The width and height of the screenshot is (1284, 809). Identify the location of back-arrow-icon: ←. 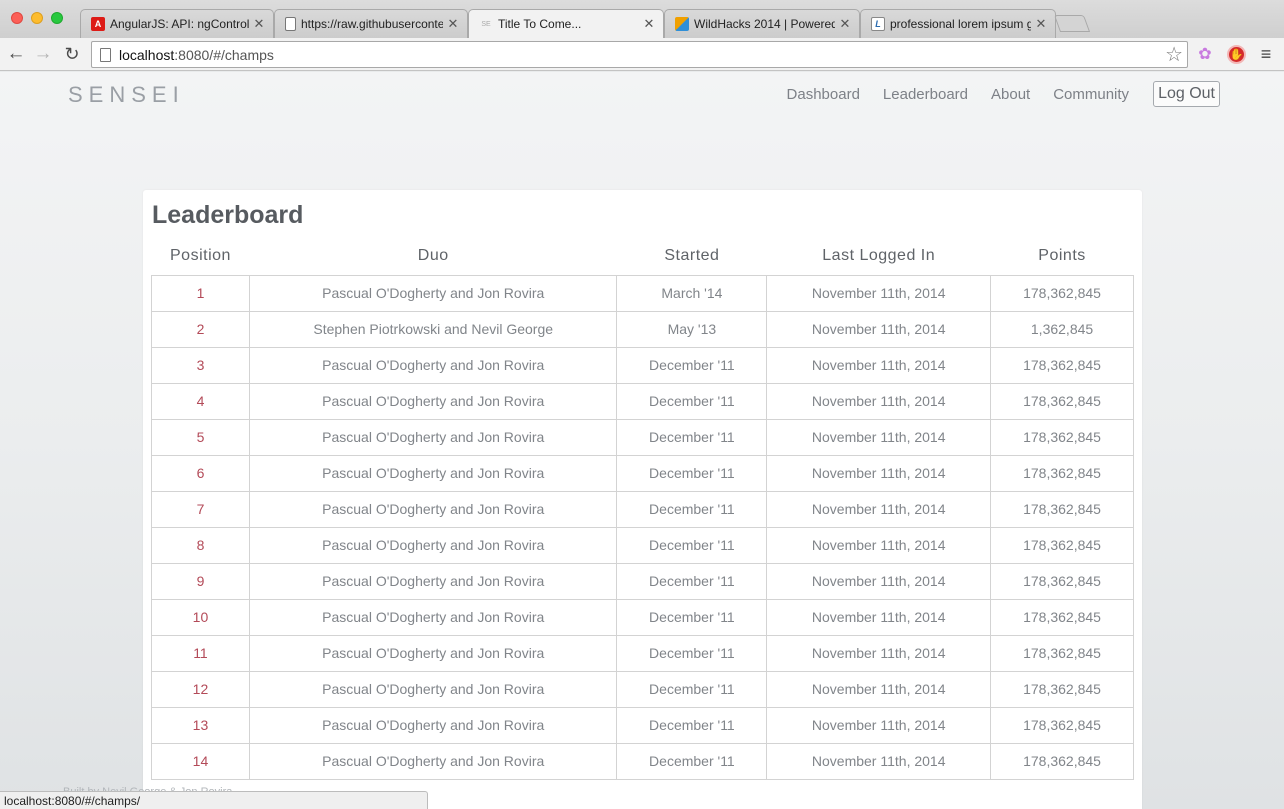
(16, 54).